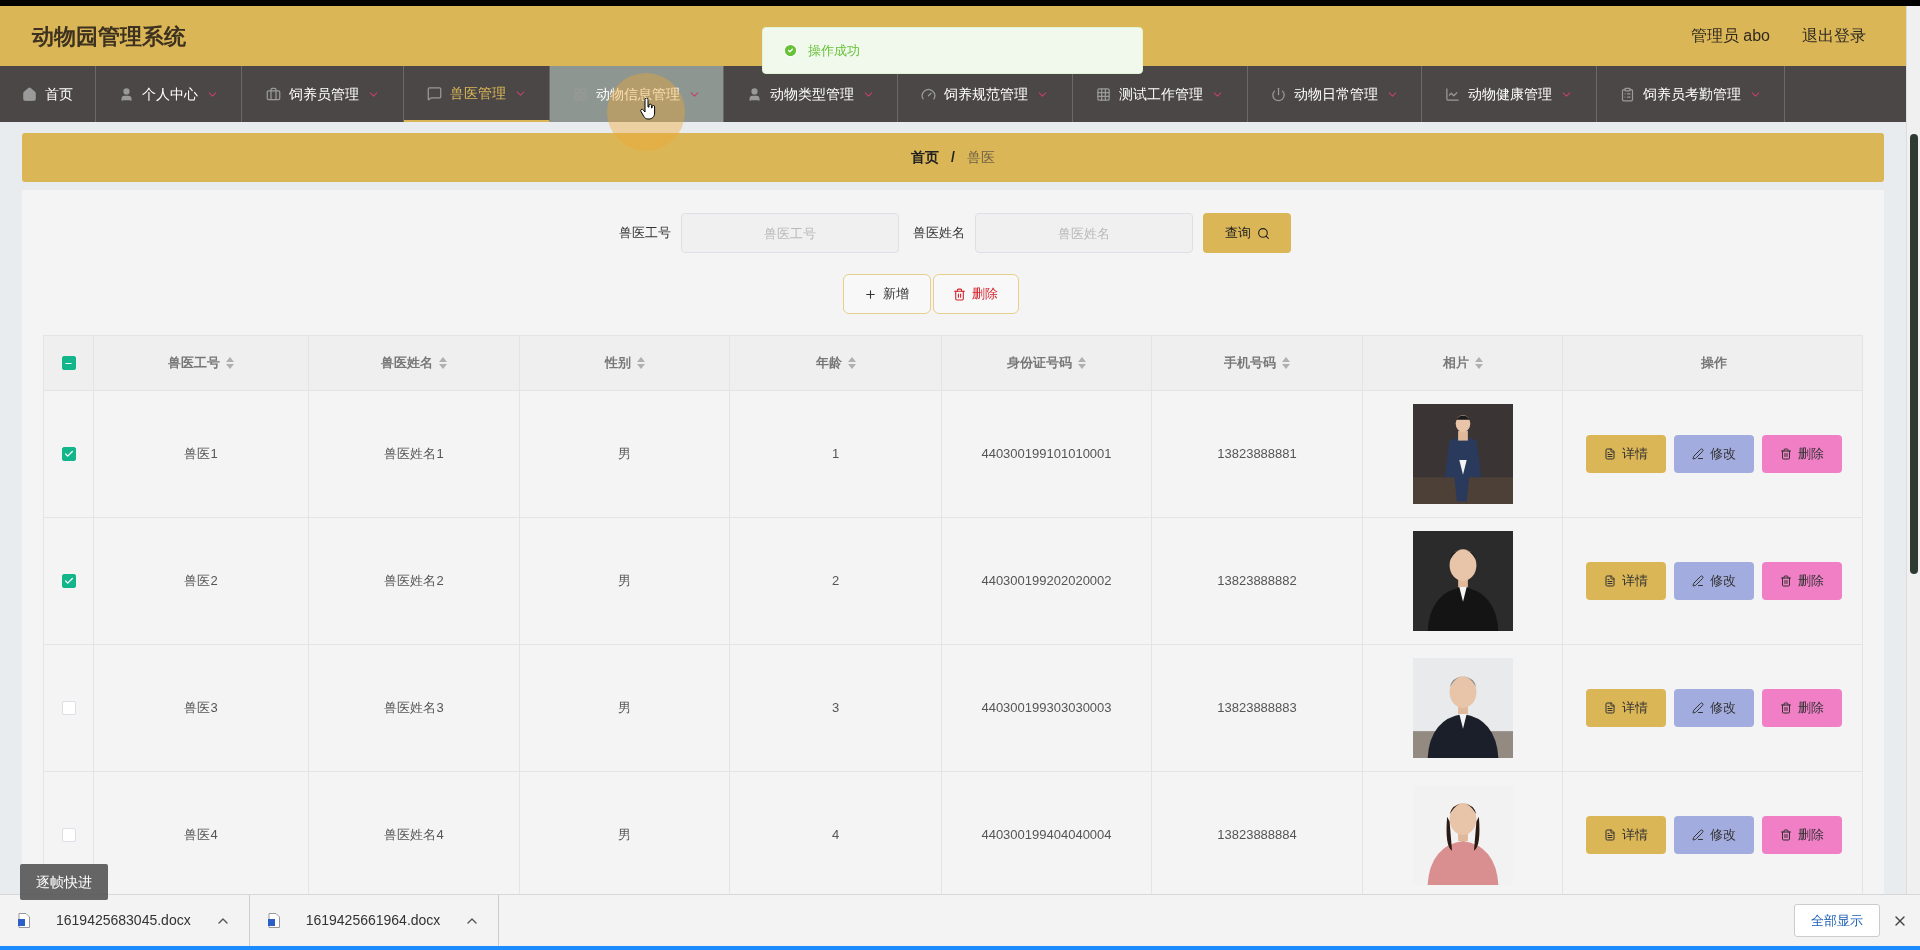 This screenshot has height=950, width=1920. What do you see at coordinates (835, 708) in the screenshot?
I see `table-cell-text: 3` at bounding box center [835, 708].